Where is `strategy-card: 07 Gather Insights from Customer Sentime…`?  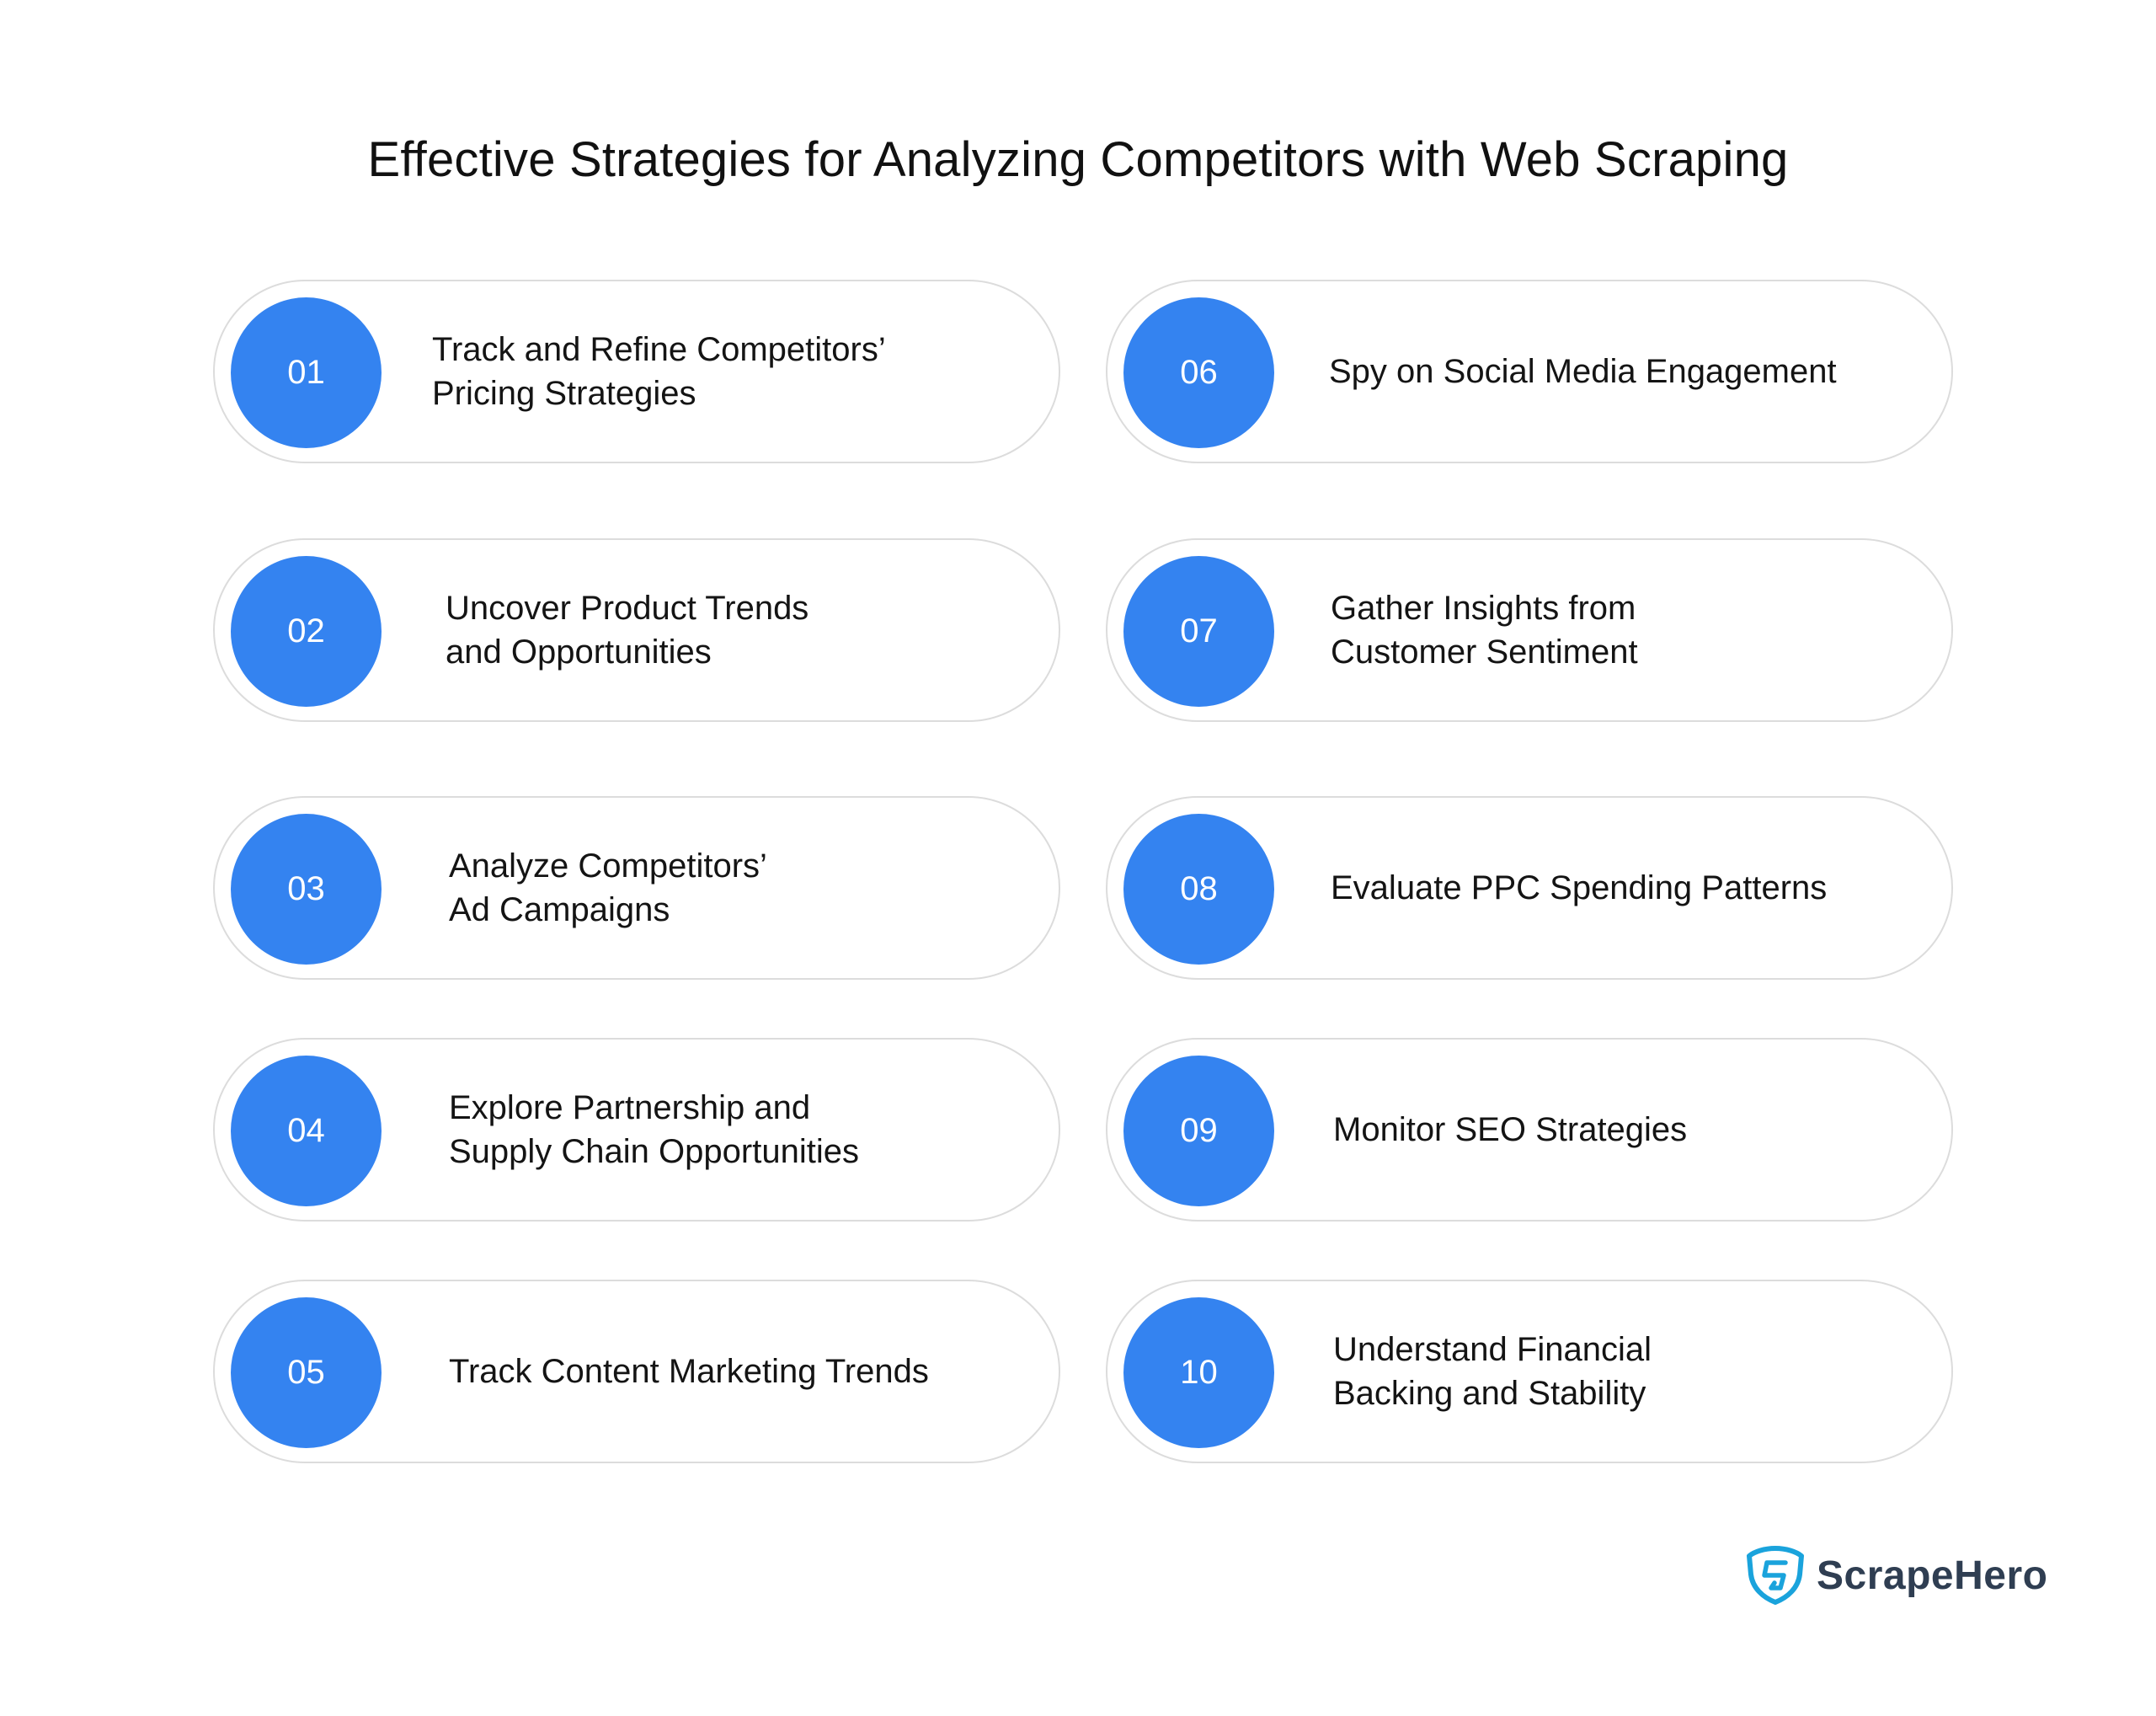 strategy-card: 07 Gather Insights from Customer Sentime… is located at coordinates (1529, 630).